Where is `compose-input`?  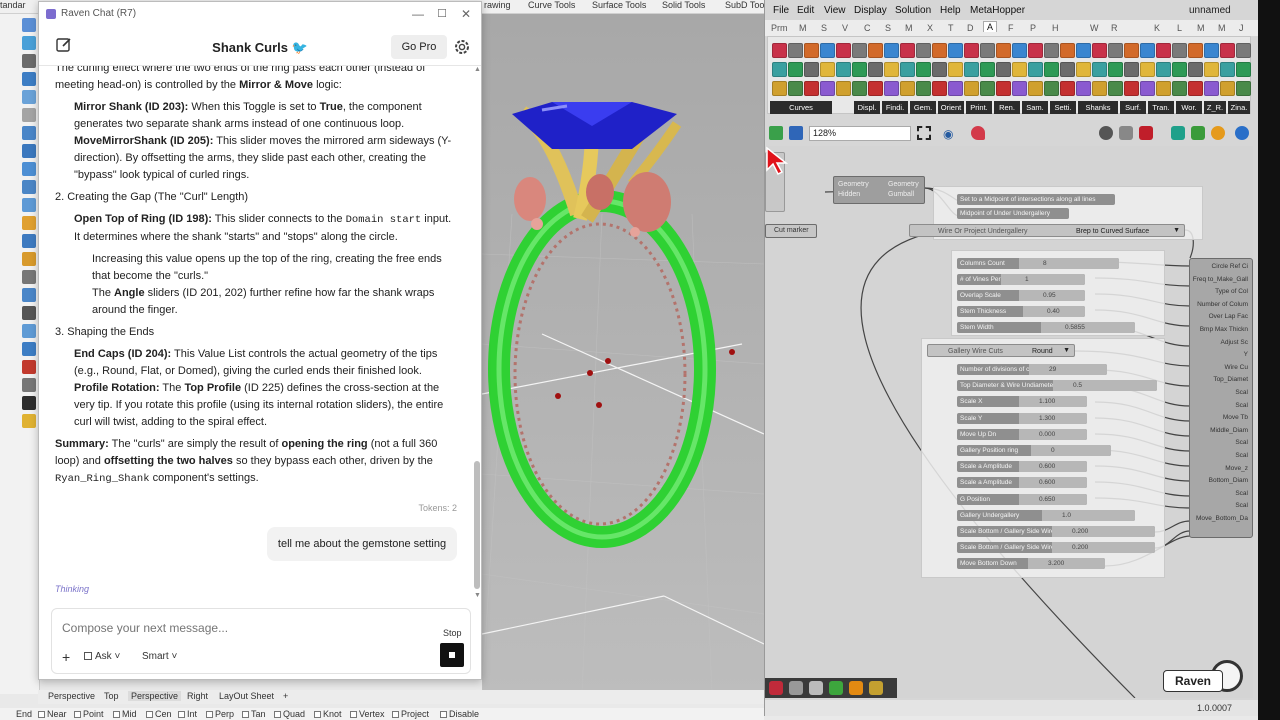 compose-input is located at coordinates (242, 628).